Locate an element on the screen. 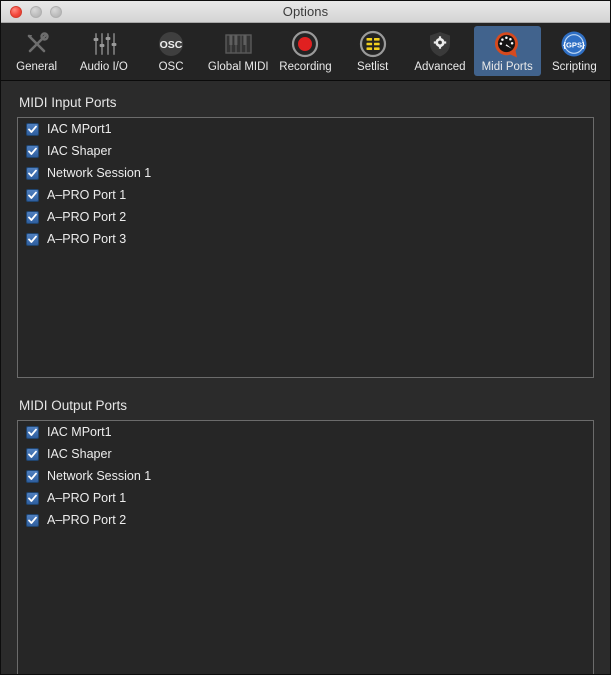 This screenshot has height=675, width=611. tab-advanced: Advanced is located at coordinates (439, 51).